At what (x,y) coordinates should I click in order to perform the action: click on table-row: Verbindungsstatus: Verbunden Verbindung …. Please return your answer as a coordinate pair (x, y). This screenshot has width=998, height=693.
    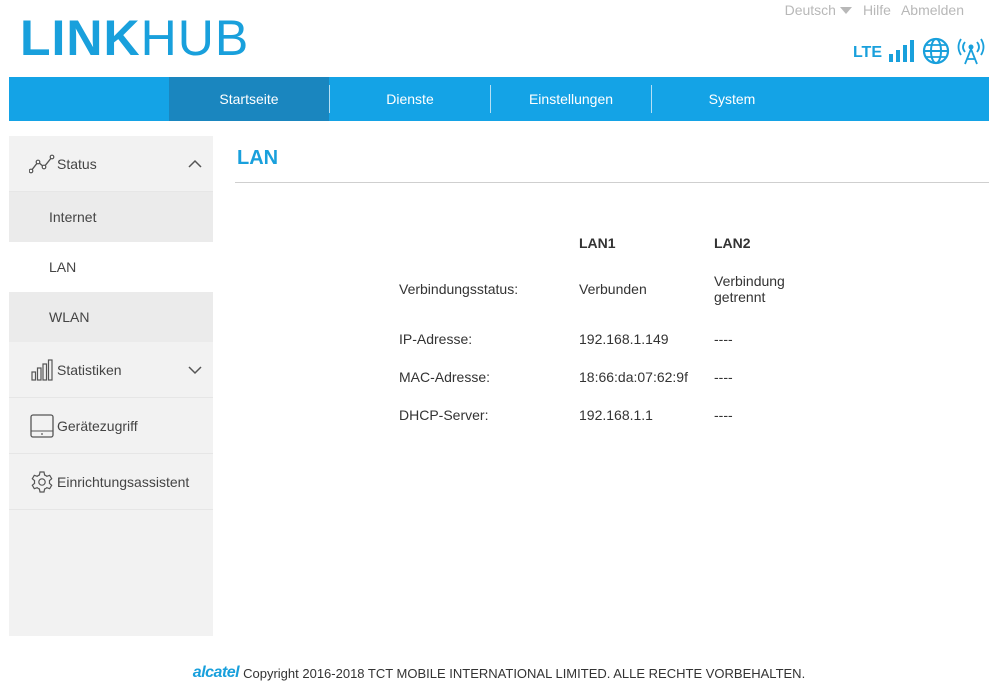
    Looking at the image, I should click on (611, 289).